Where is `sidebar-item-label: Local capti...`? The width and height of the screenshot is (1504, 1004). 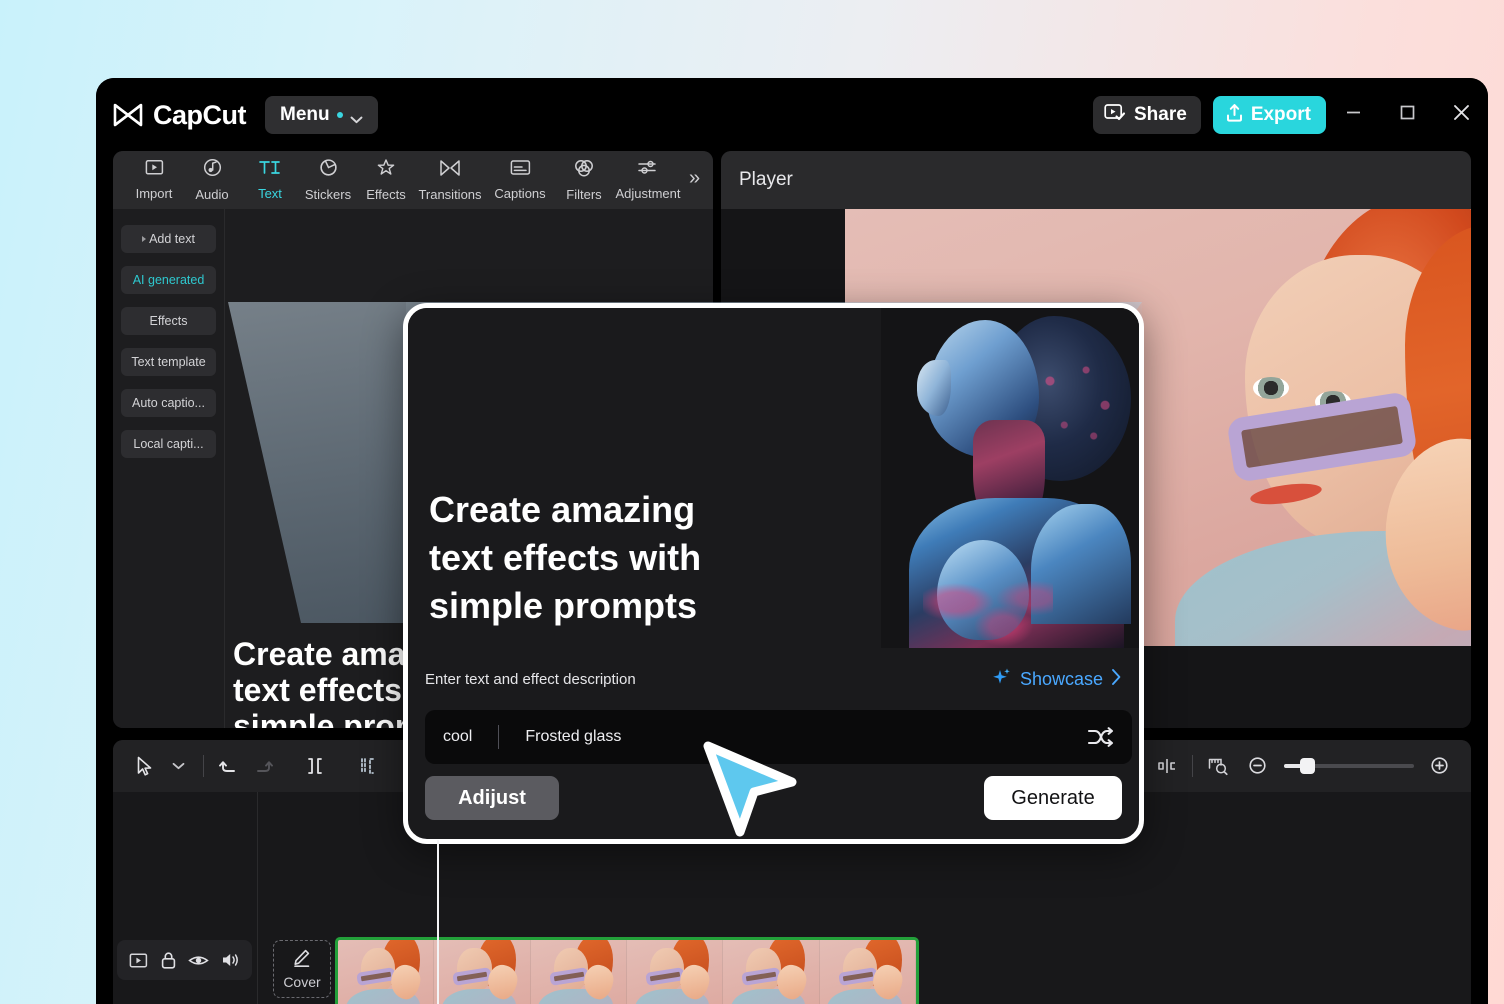 sidebar-item-label: Local capti... is located at coordinates (168, 444).